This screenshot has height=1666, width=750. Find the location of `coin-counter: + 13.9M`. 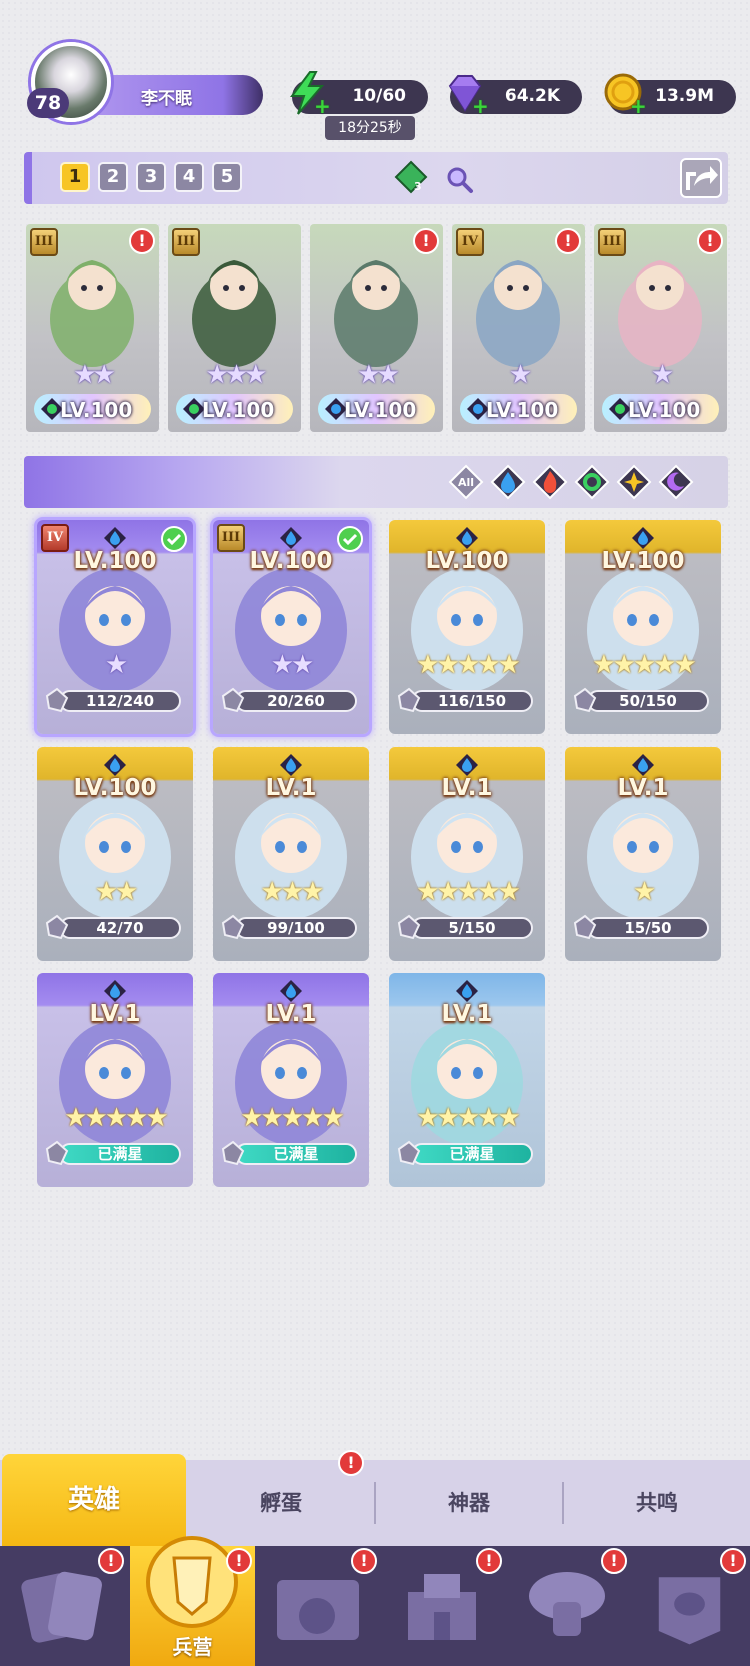

coin-counter: + 13.9M is located at coordinates (670, 95).